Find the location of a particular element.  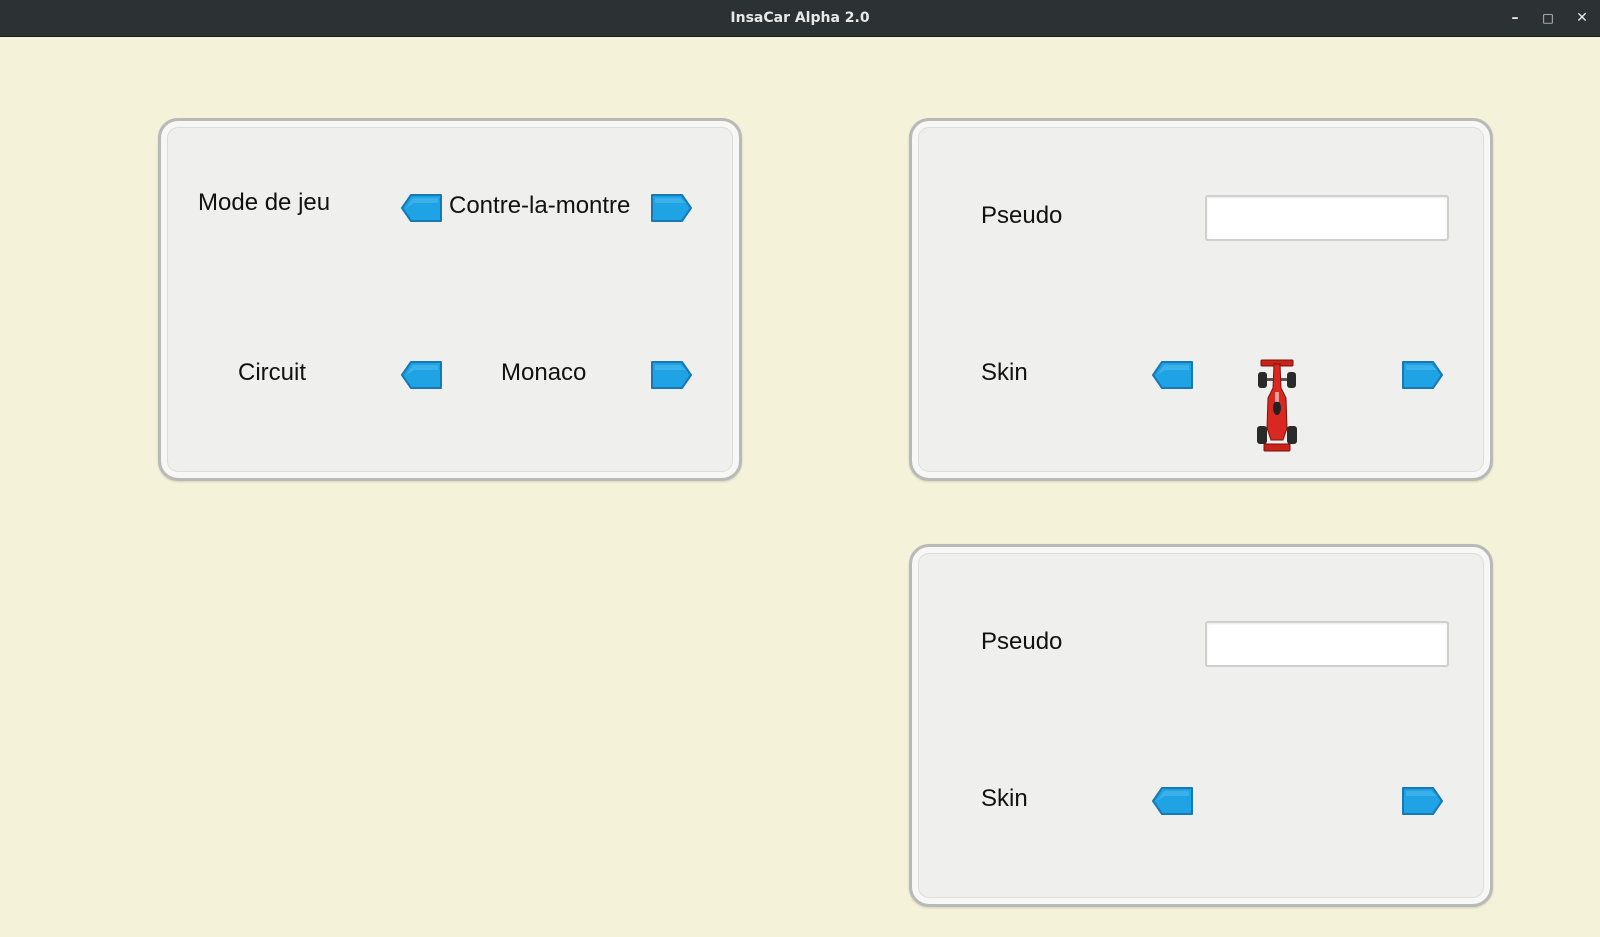

circuit-next-button is located at coordinates (671, 375).